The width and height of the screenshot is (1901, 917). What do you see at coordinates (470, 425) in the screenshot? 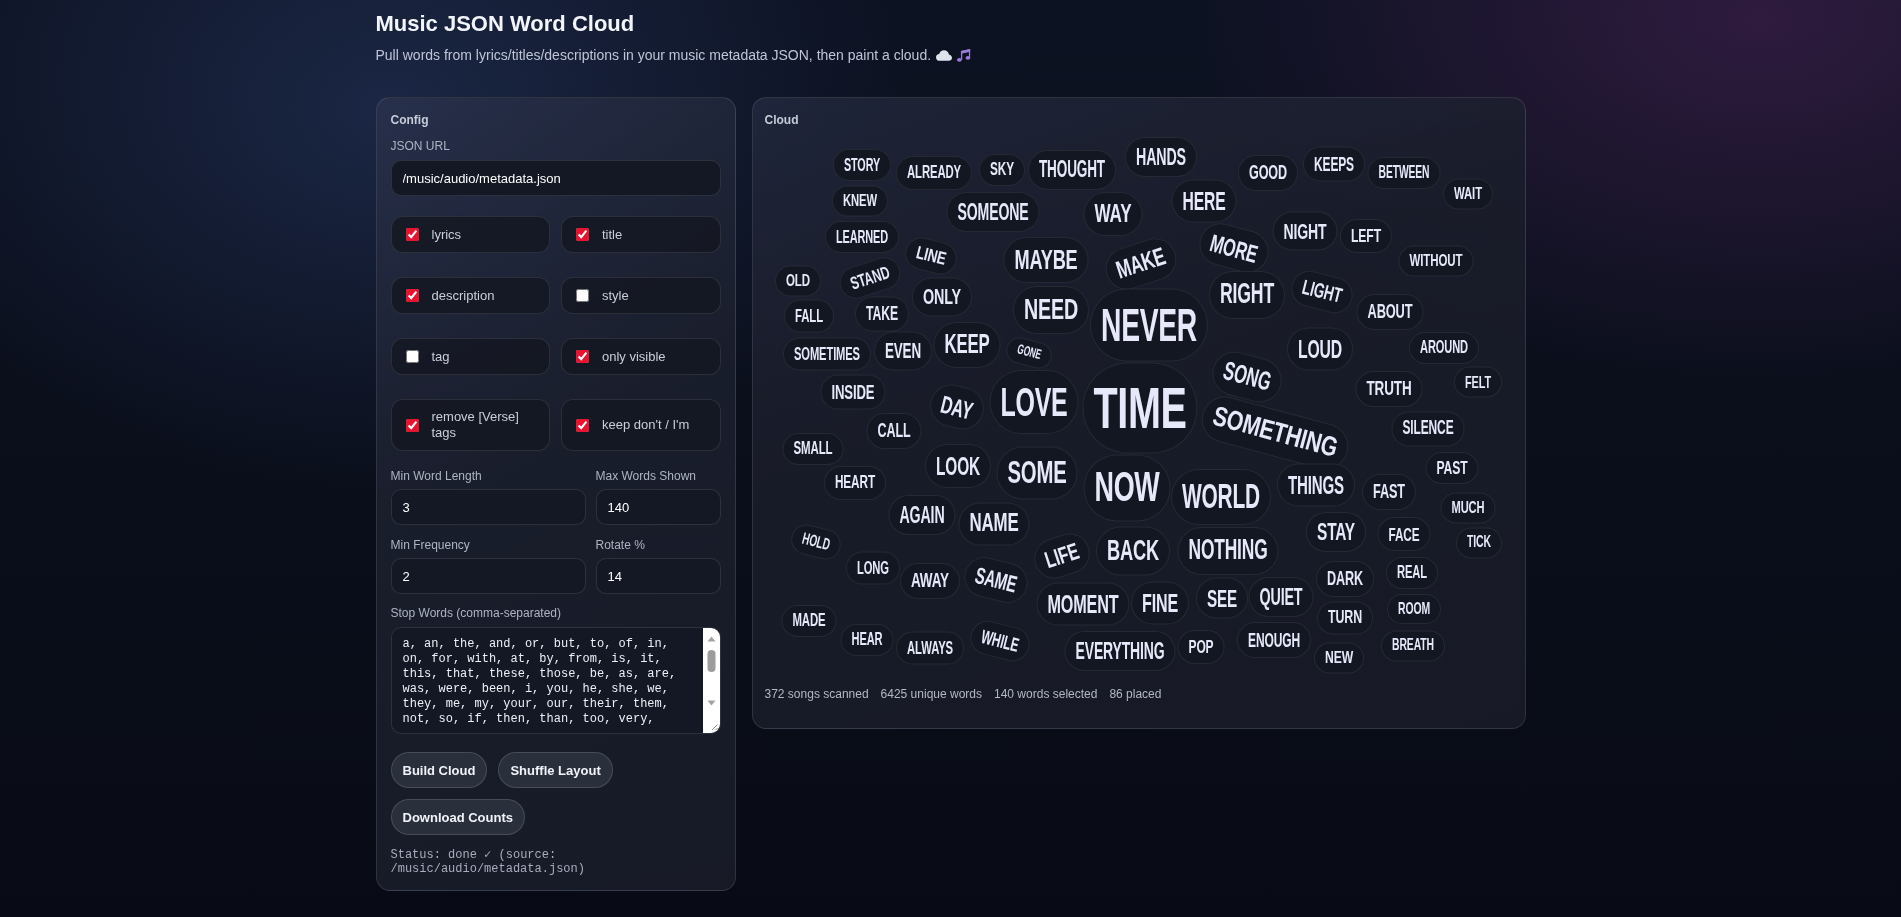
I see `checkbox-option: remove [Verse] tags` at bounding box center [470, 425].